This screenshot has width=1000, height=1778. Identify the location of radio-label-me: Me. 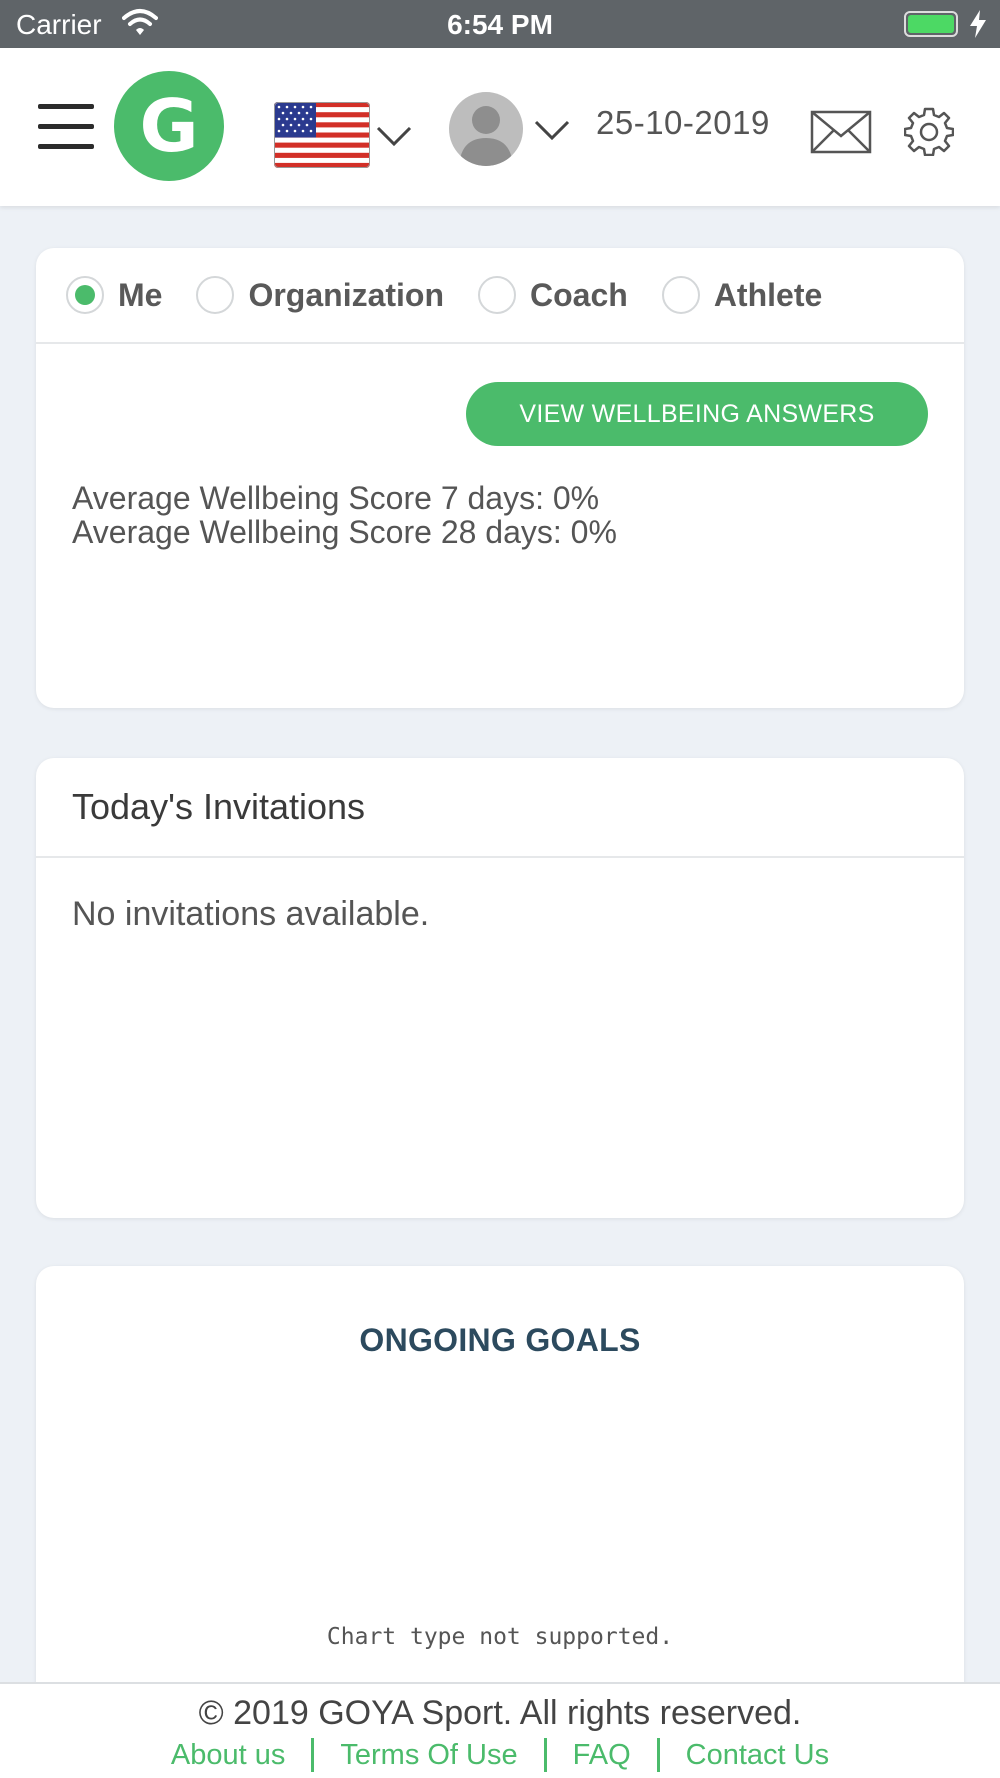
(140, 294).